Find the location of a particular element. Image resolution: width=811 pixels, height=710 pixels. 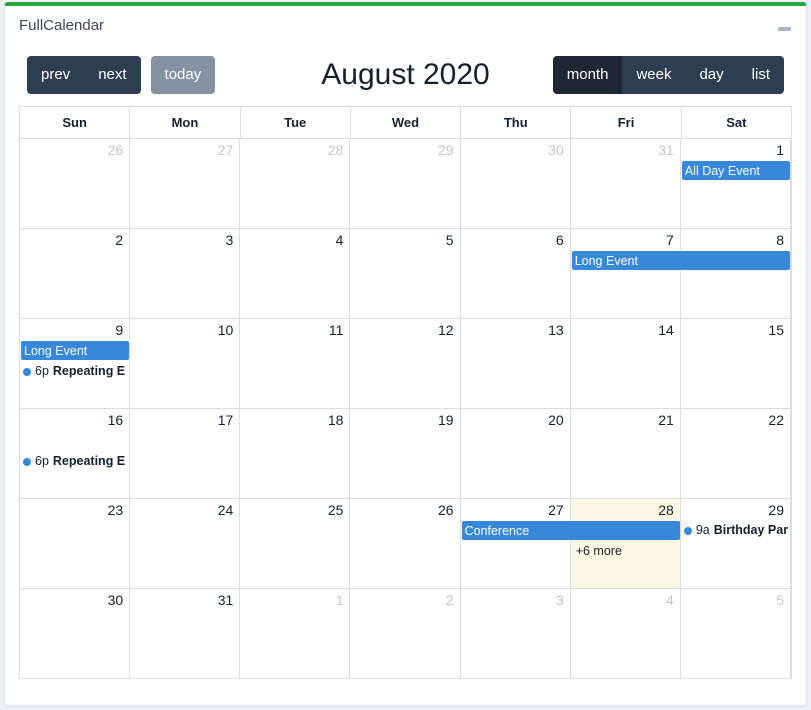

day-number: 21 is located at coordinates (625, 419).